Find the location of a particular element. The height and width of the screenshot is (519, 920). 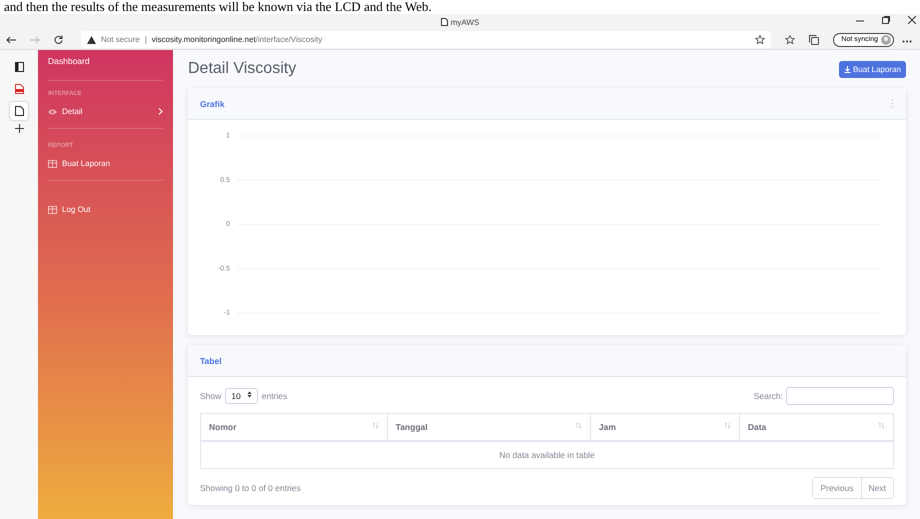

column-header: Jam is located at coordinates (665, 427).